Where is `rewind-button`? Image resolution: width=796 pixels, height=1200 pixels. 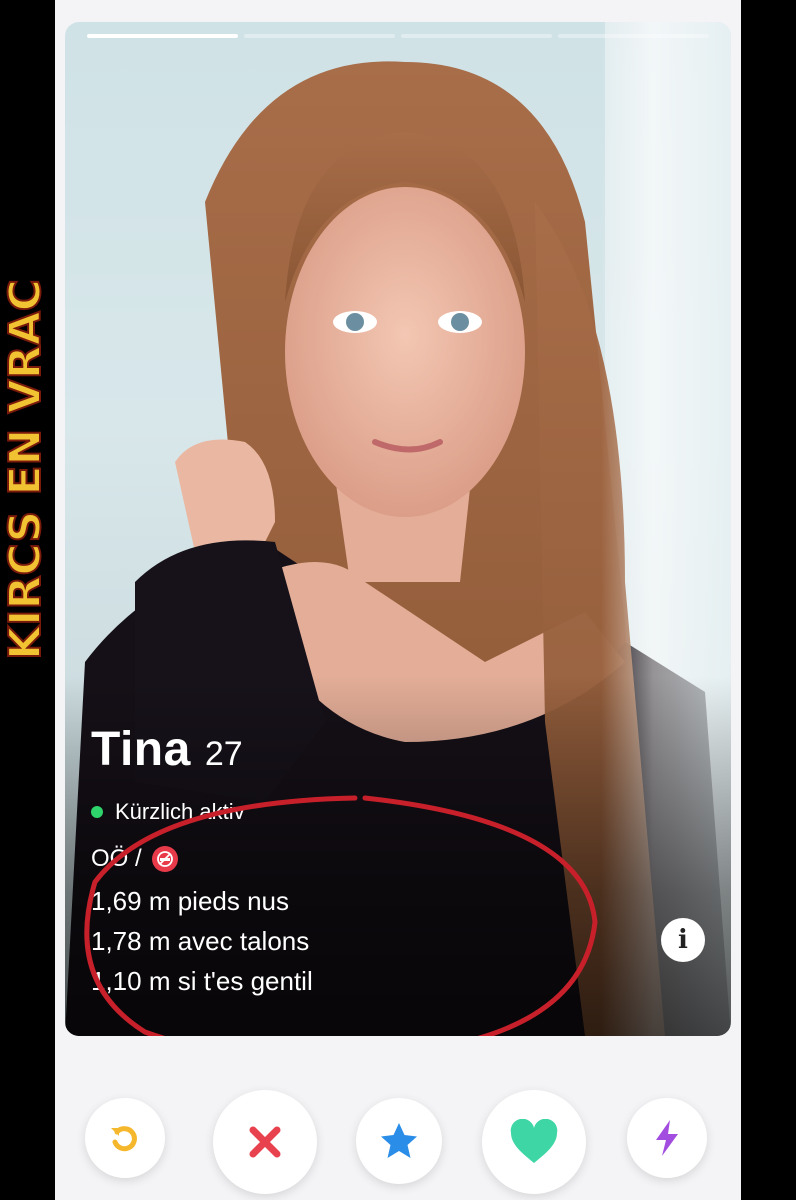 rewind-button is located at coordinates (125, 1138).